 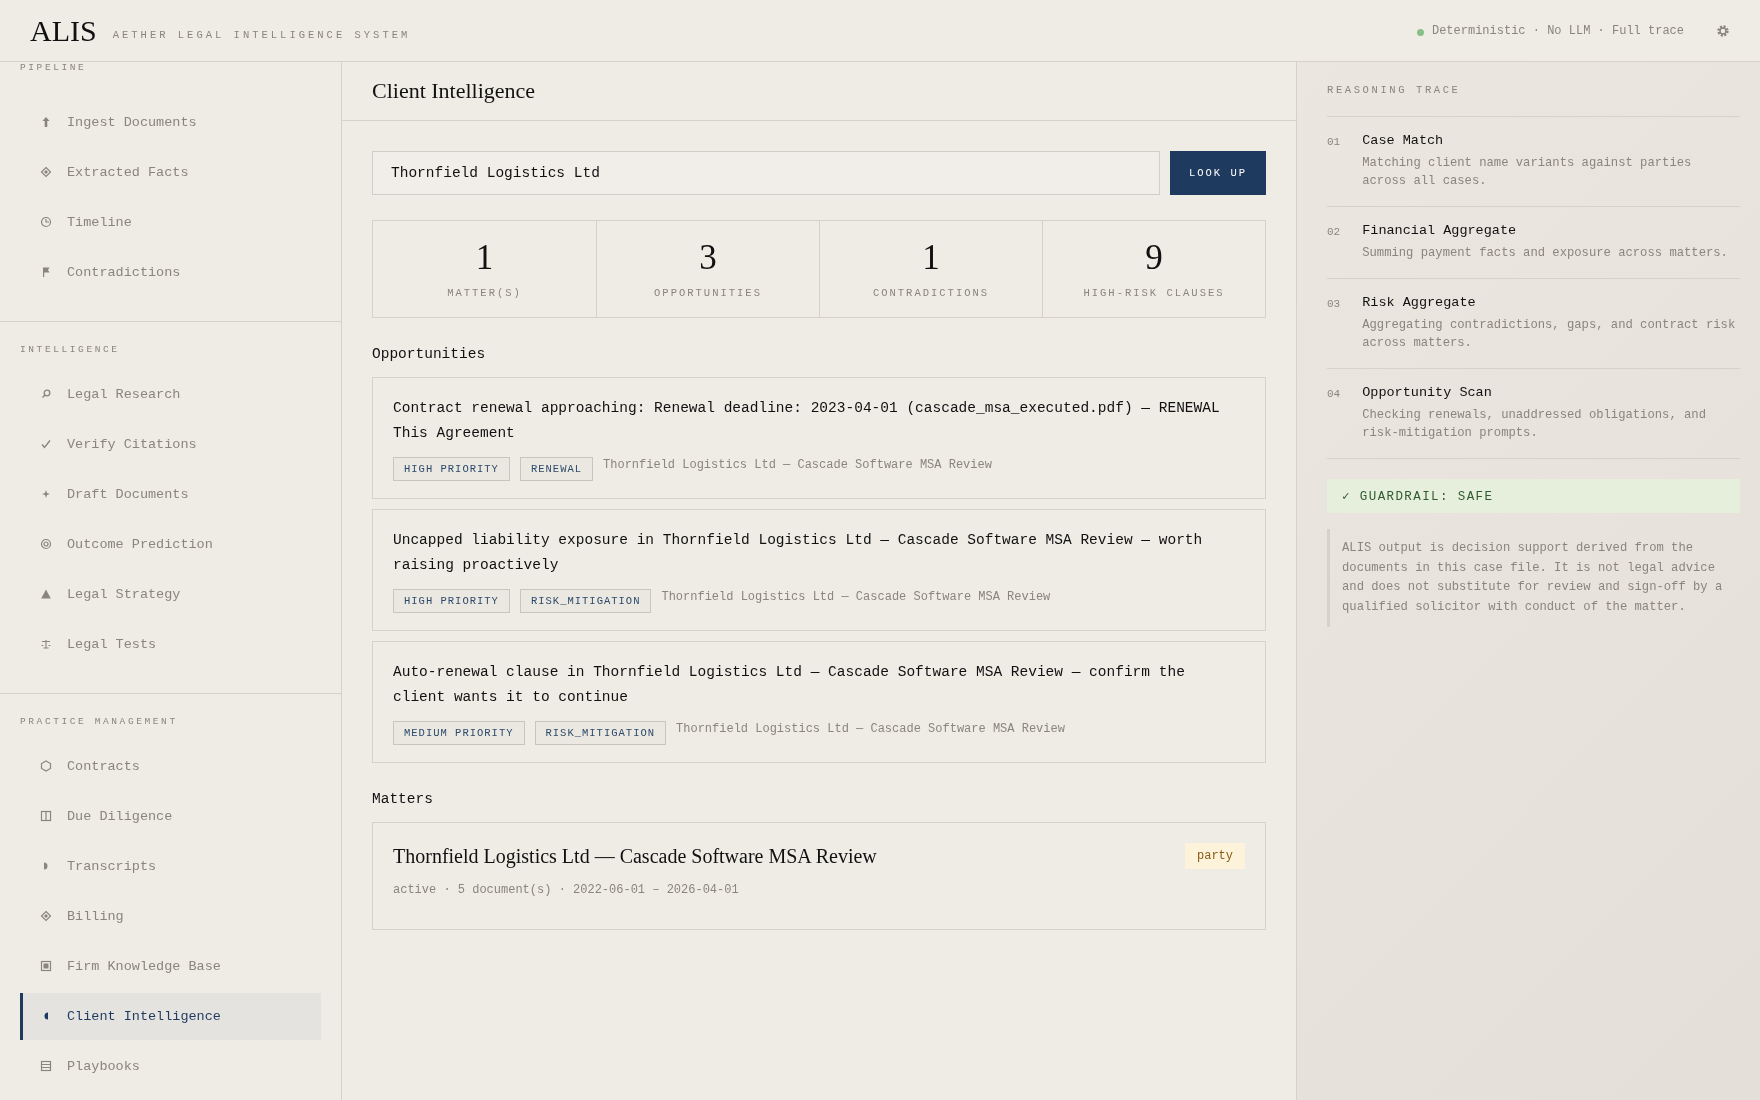 What do you see at coordinates (1545, 253) in the screenshot?
I see `step-description: Summing payment facts and exposure across matters.` at bounding box center [1545, 253].